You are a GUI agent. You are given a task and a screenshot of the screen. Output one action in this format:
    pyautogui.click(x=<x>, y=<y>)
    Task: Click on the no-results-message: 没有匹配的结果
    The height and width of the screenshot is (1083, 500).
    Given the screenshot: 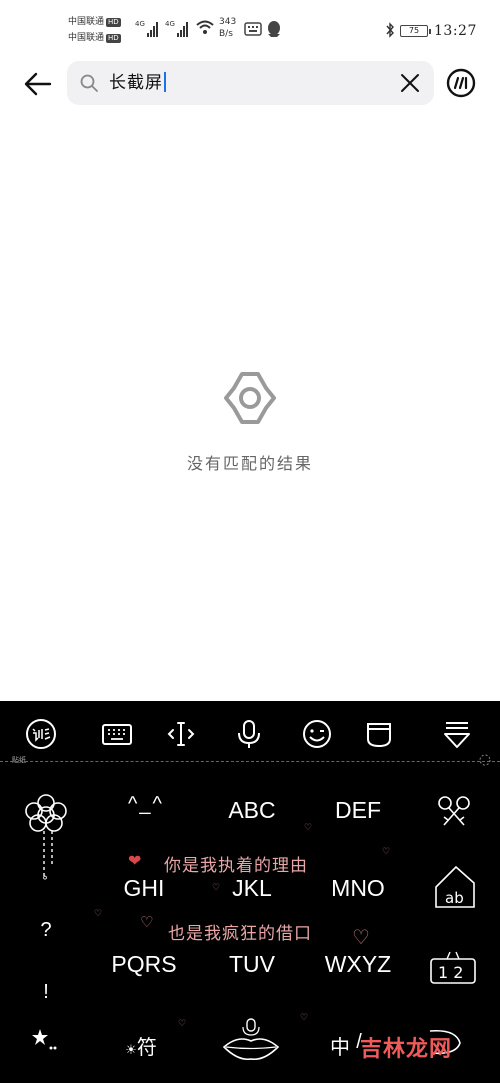 What is the action you would take?
    pyautogui.click(x=249, y=463)
    